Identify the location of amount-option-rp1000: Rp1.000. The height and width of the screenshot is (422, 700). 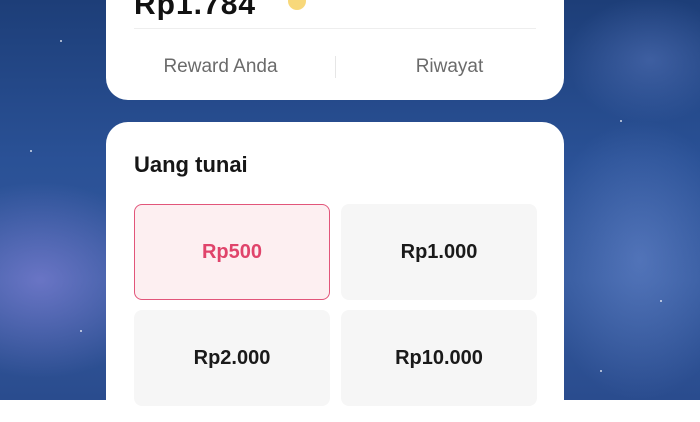
(439, 252).